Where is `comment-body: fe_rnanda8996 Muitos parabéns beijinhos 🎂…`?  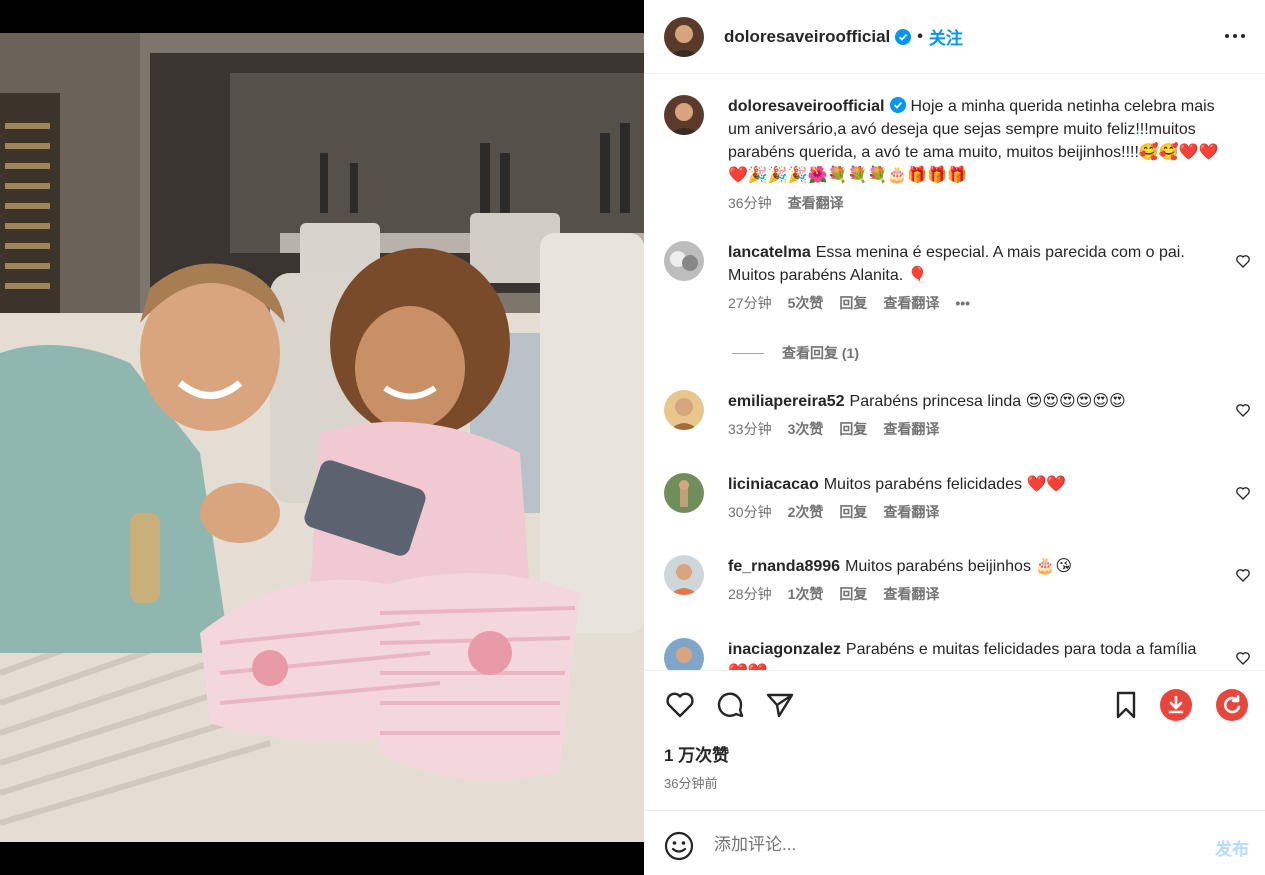 comment-body: fe_rnanda8996 Muitos parabéns beijinhos 🎂… is located at coordinates (989, 566).